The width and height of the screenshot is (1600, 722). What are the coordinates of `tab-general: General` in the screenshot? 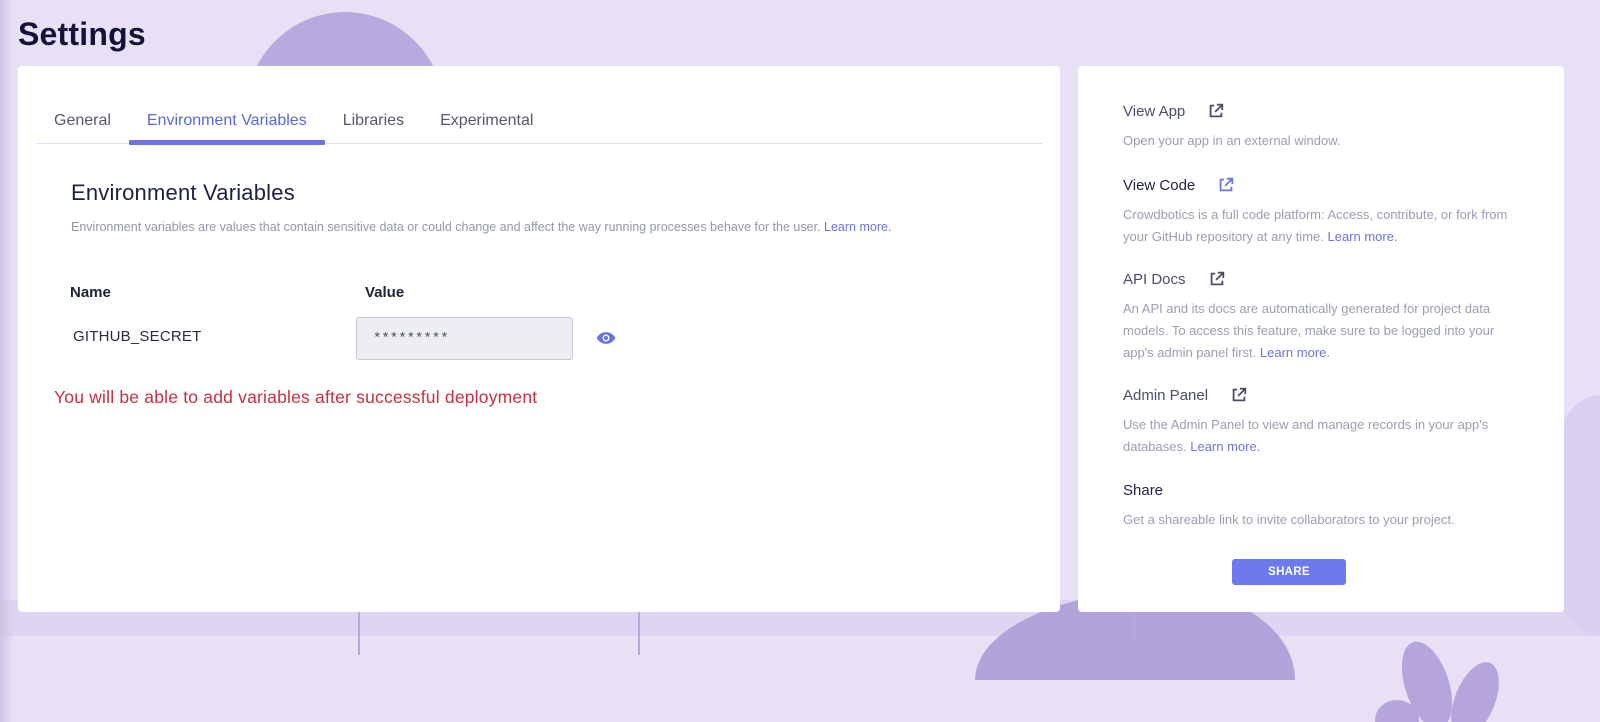 It's located at (82, 121).